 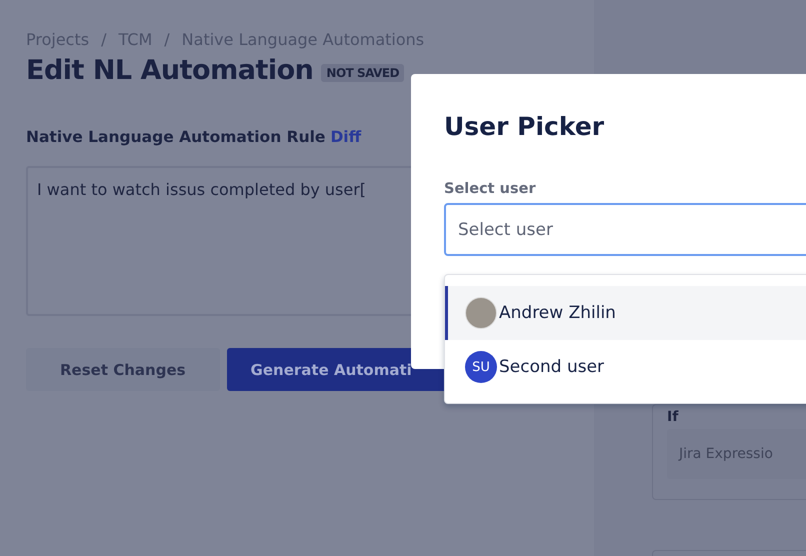 What do you see at coordinates (123, 369) in the screenshot?
I see `reset-button: Reset Changes` at bounding box center [123, 369].